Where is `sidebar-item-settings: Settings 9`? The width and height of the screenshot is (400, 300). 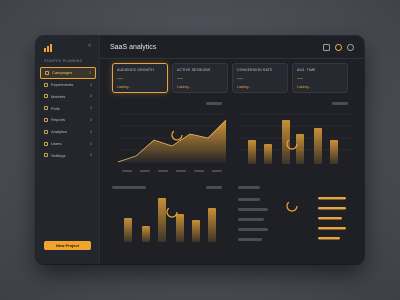
sidebar-item-settings: Settings 9 is located at coordinates (68, 156).